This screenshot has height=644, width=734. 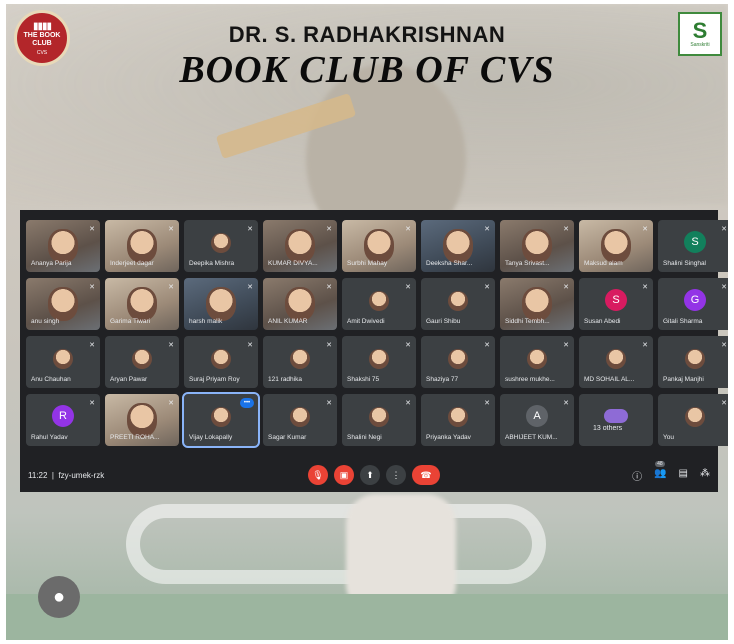 I want to click on participant-name: Garima Tiwari, so click(x=130, y=321).